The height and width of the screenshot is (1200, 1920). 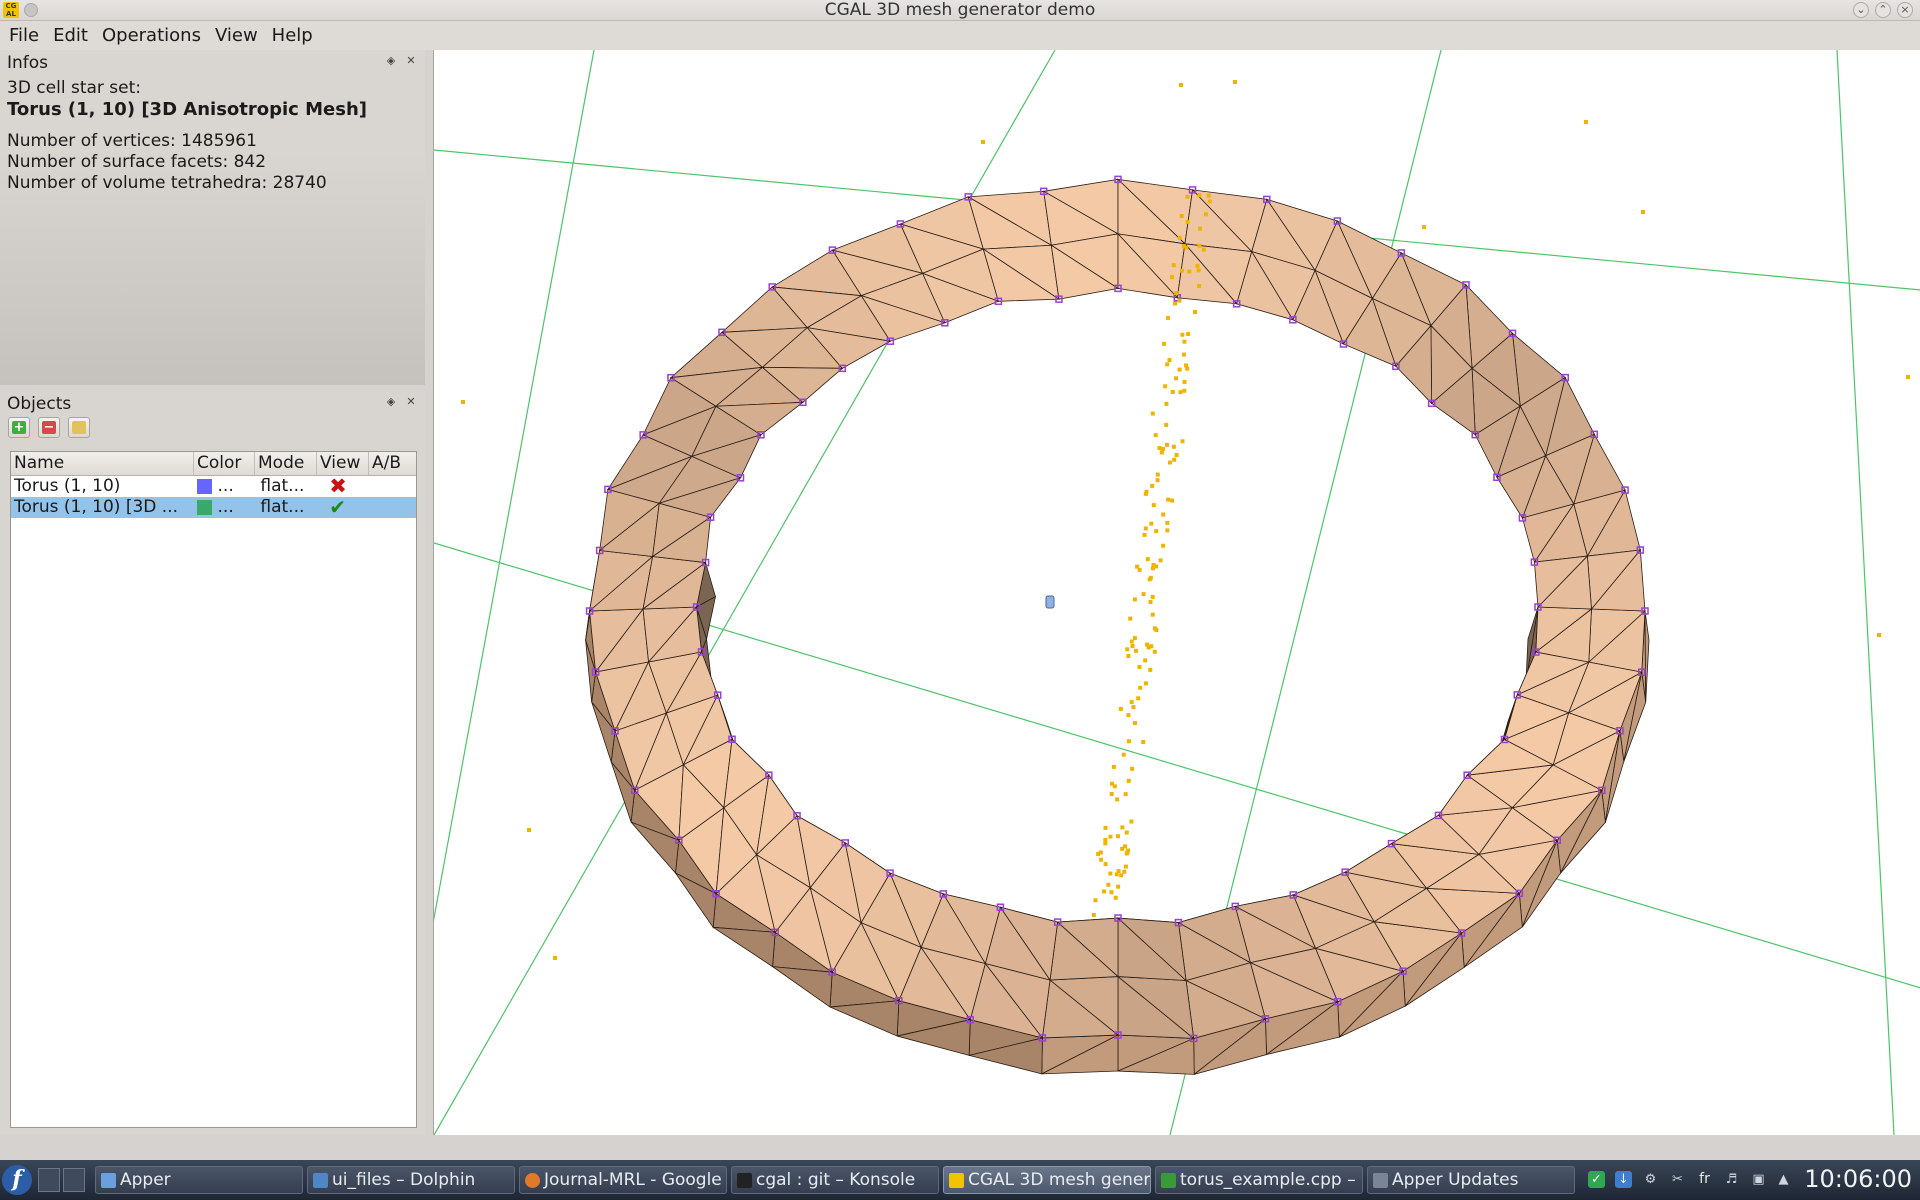 I want to click on check-tray-icon: ✓, so click(x=1596, y=1179).